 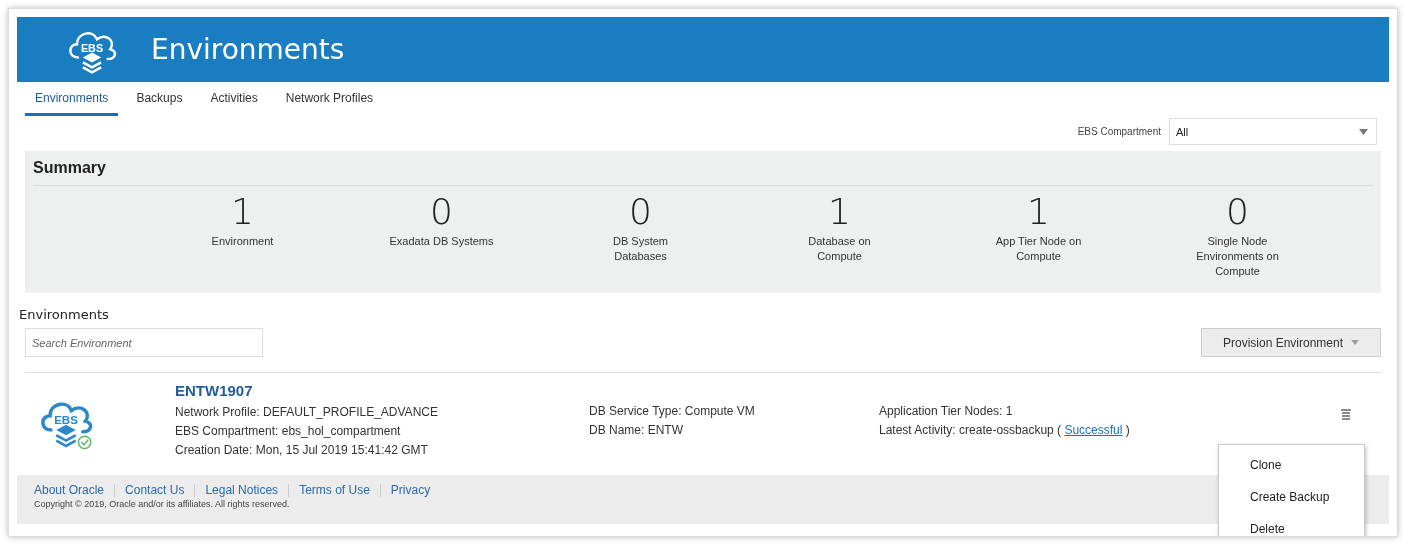 I want to click on section-title: Summary, so click(x=703, y=172).